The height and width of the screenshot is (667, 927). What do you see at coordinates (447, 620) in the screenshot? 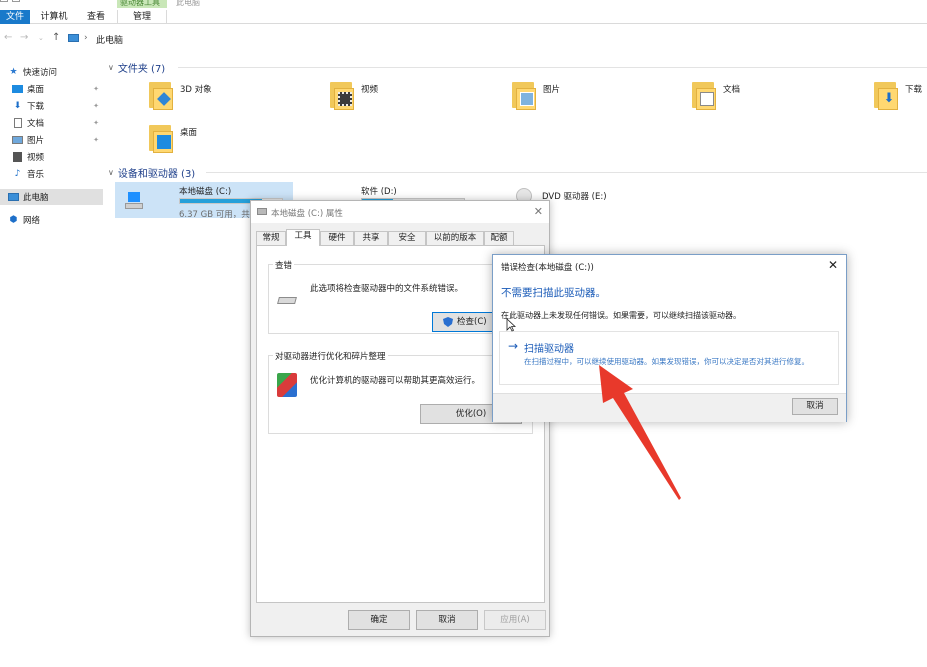
I see `cancel-button: 取消` at bounding box center [447, 620].